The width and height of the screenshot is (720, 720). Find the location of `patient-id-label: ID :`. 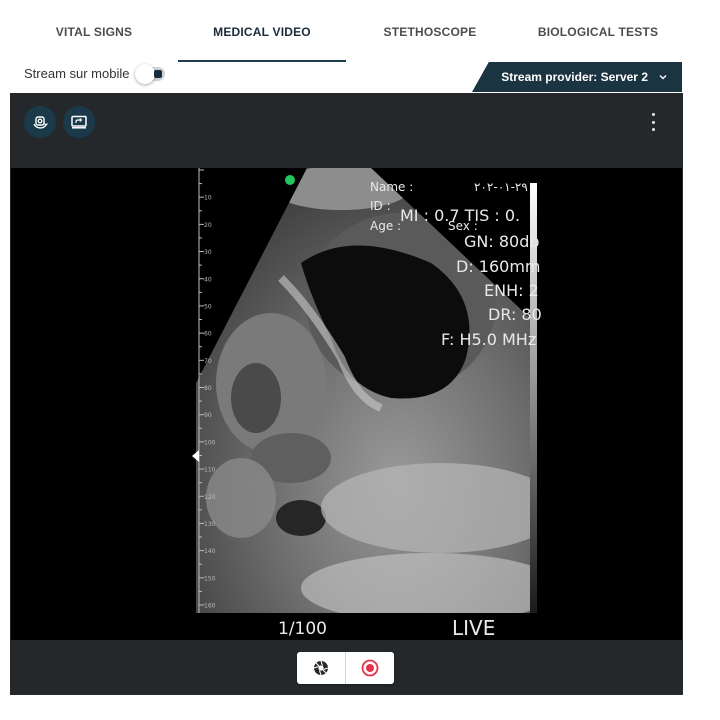

patient-id-label: ID : is located at coordinates (380, 206).